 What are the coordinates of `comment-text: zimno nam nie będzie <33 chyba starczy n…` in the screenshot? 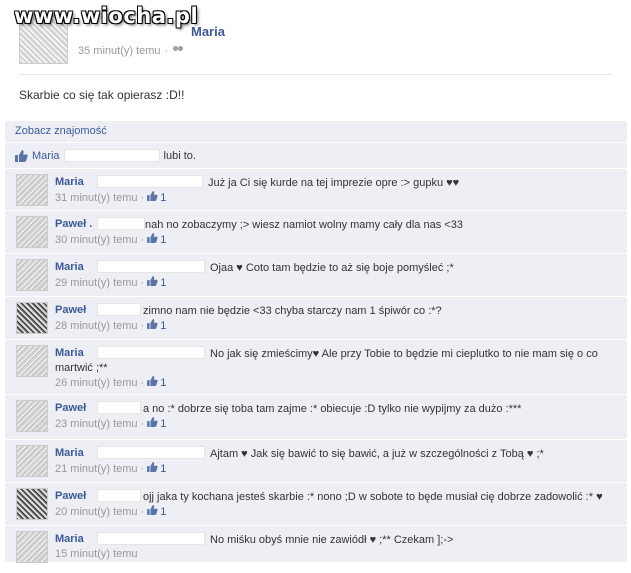 It's located at (292, 311).